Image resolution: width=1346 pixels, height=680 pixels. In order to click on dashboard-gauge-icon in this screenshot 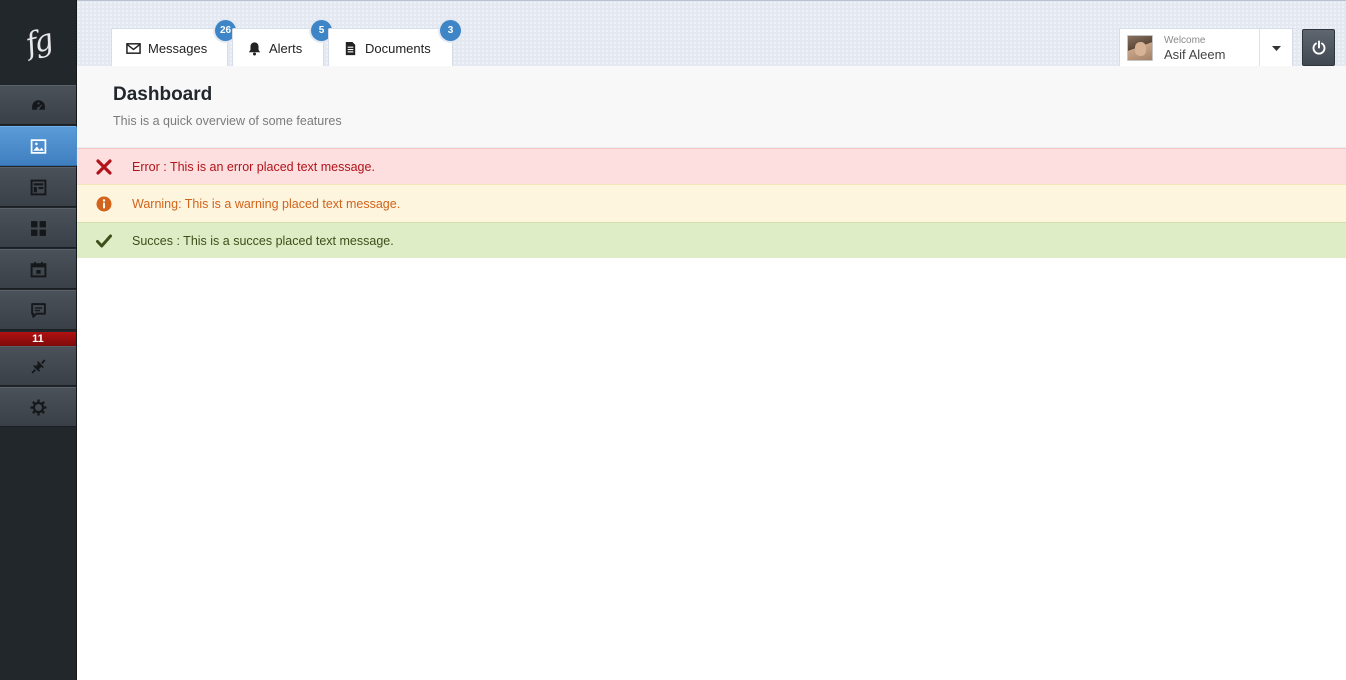, I will do `click(38, 104)`.